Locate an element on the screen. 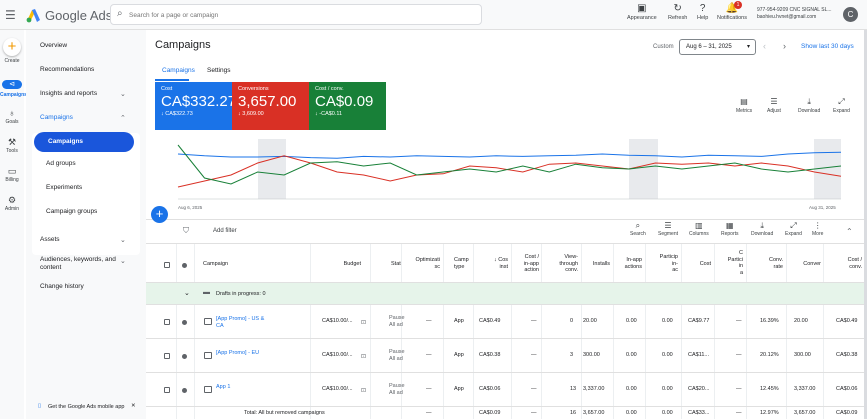 The image size is (867, 419). reports-button: ▦ Reports is located at coordinates (730, 229).